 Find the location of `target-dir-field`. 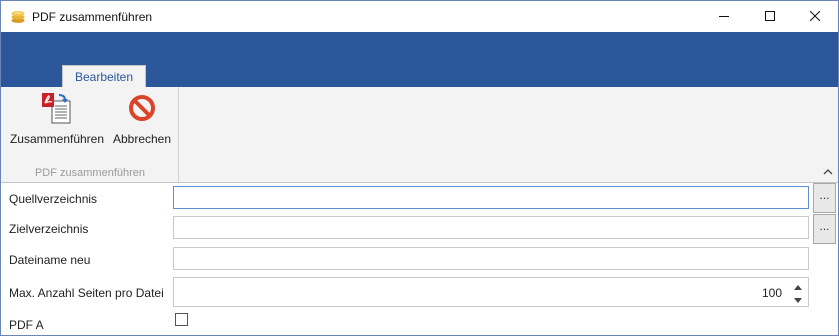

target-dir-field is located at coordinates (491, 227).